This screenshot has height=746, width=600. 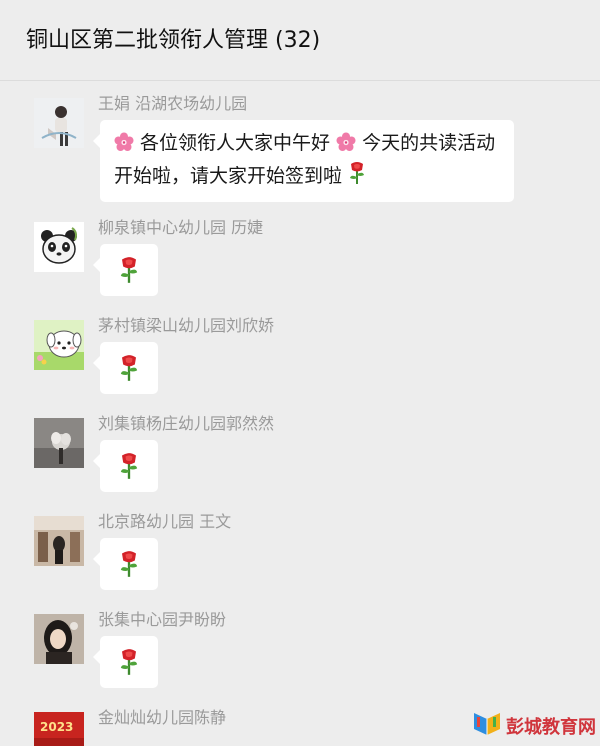 I want to click on panda-avatar, so click(x=59, y=247).